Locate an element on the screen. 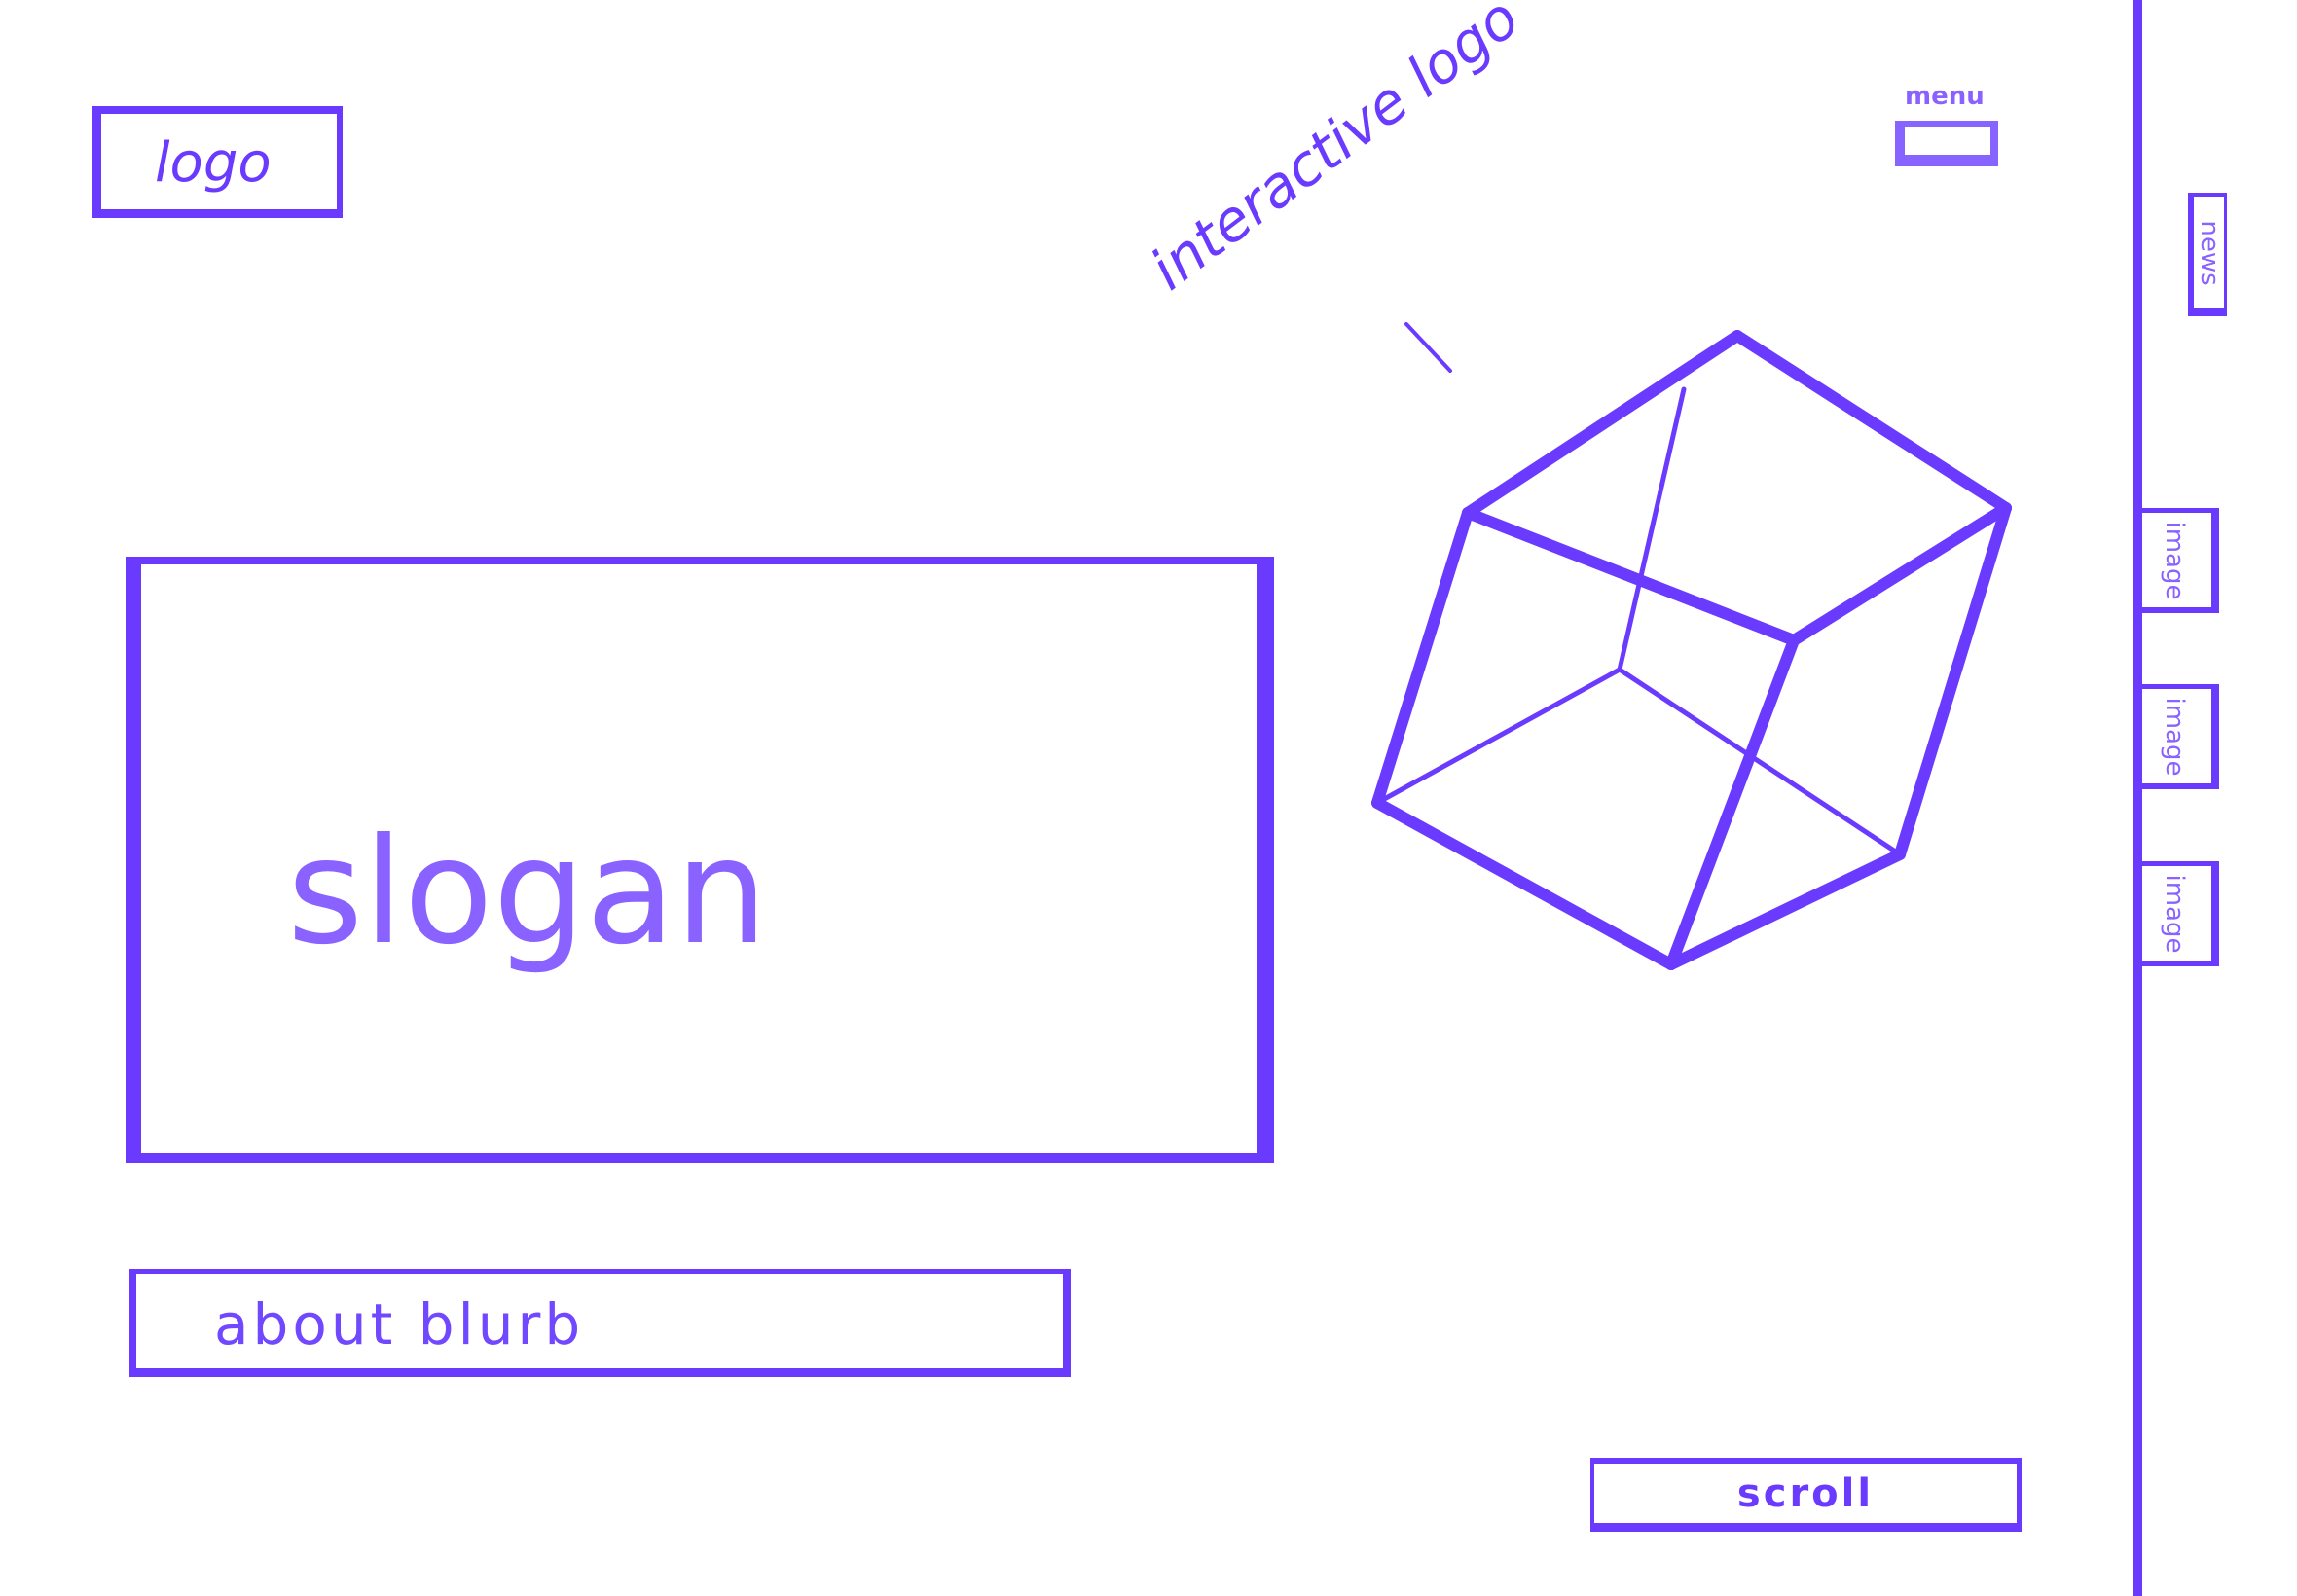  sidebar-image-3: image is located at coordinates (2178, 913).